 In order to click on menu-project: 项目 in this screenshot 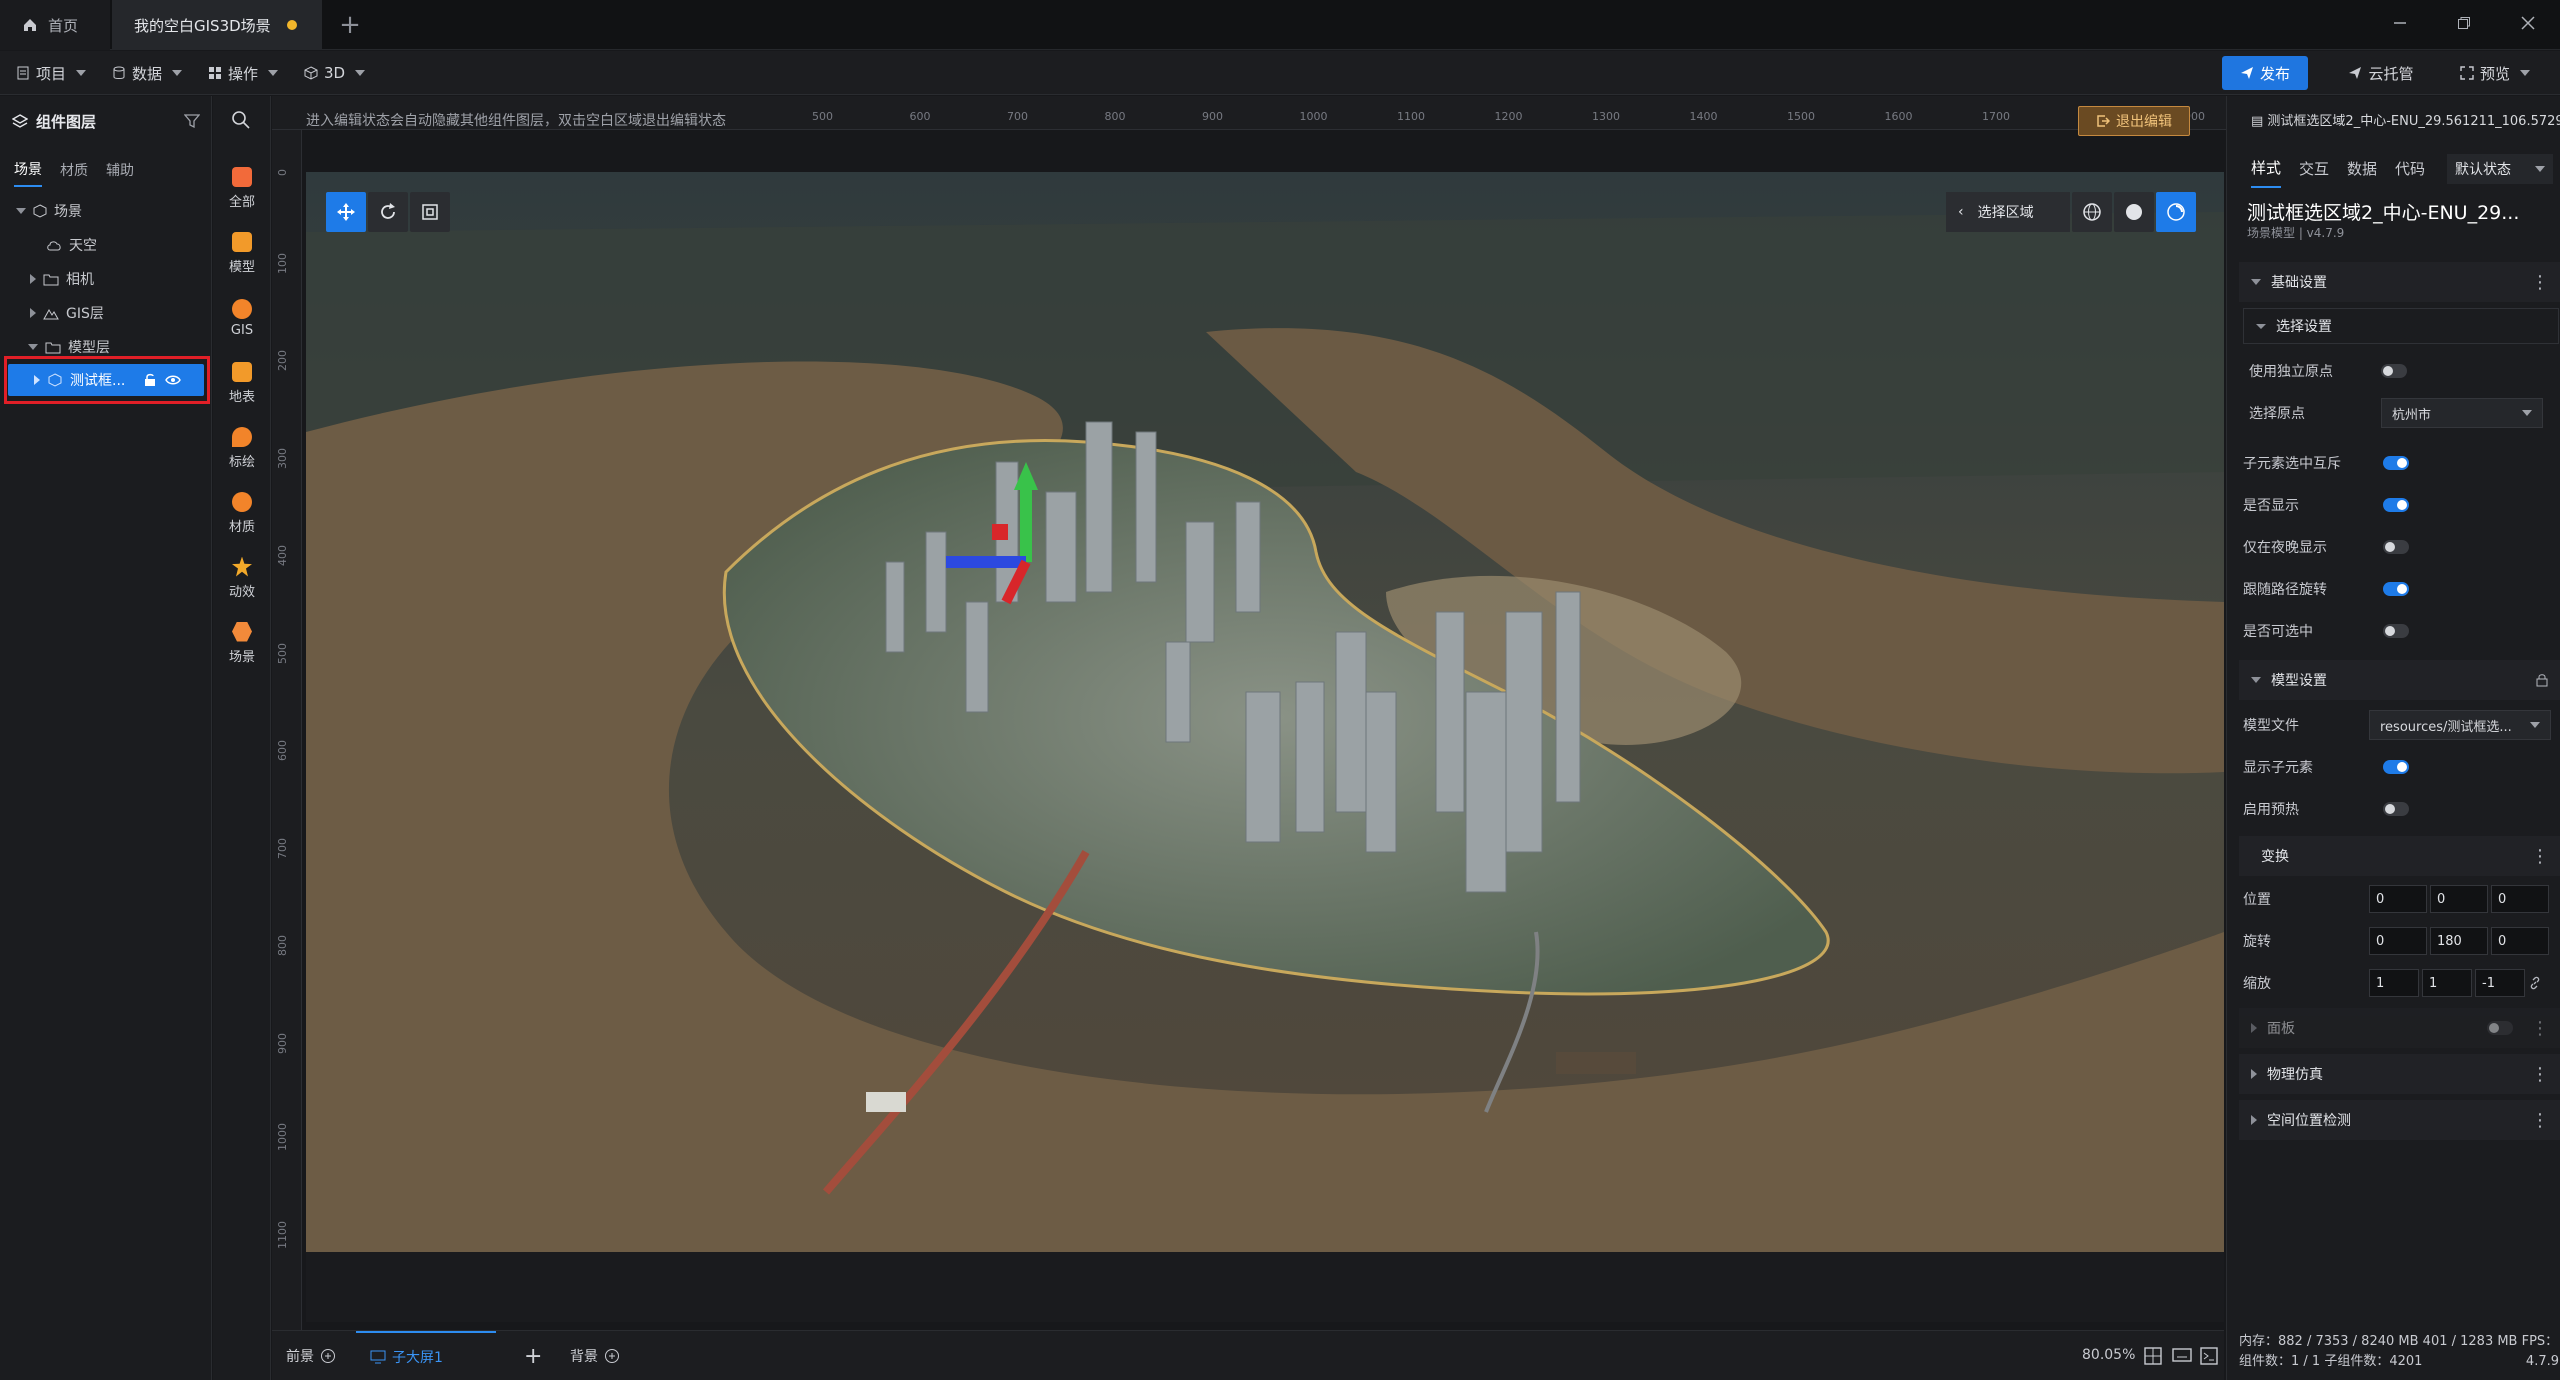, I will do `click(51, 73)`.